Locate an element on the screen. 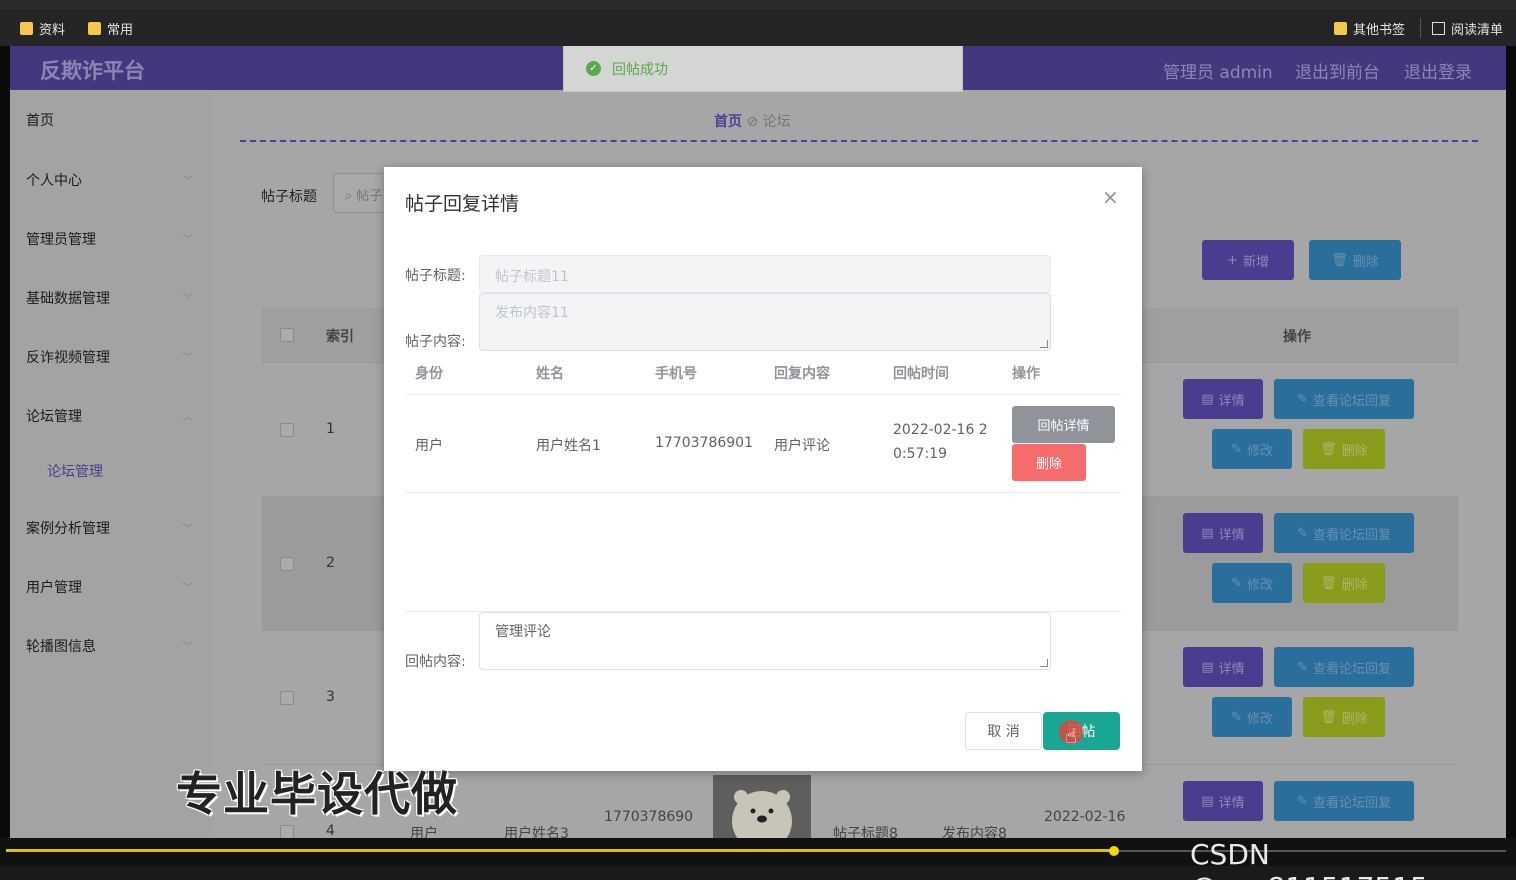 This screenshot has height=880, width=1516. reply-content-input: 管理评论 is located at coordinates (765, 641).